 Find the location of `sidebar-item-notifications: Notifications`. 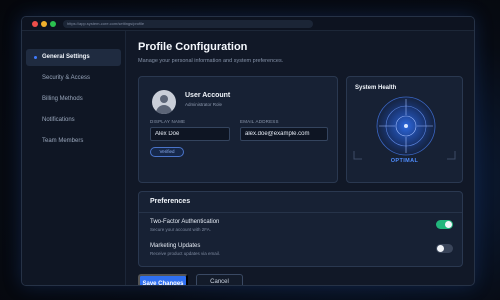

sidebar-item-notifications: Notifications is located at coordinates (73, 120).